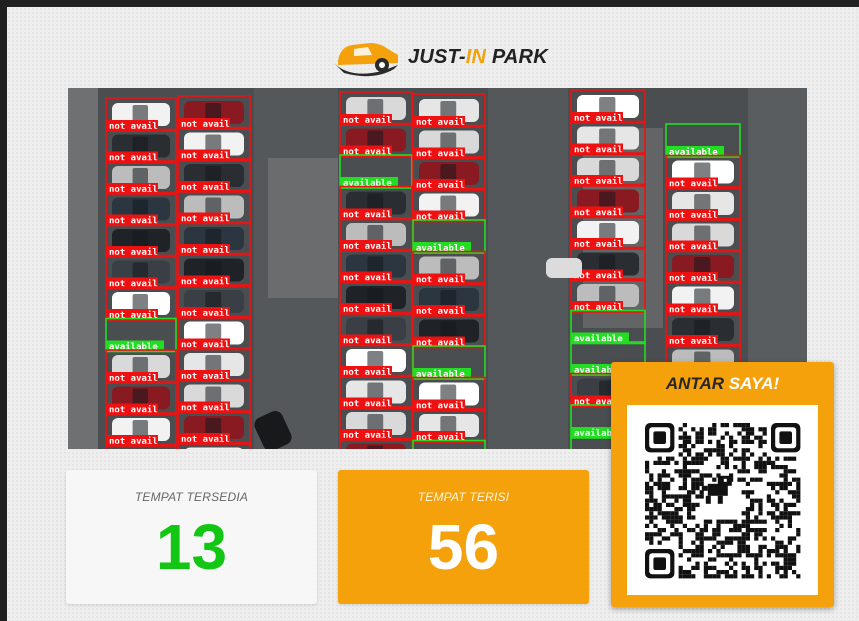 This screenshot has height=621, width=859. I want to click on car-logo-icon, so click(366, 60).